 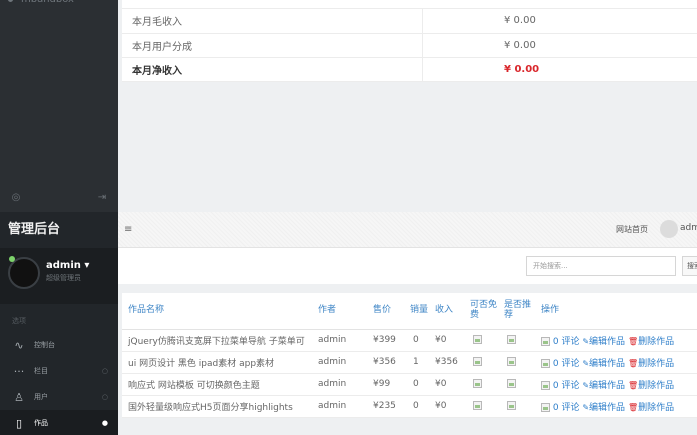 What do you see at coordinates (67, 265) in the screenshot?
I see `user-name: admin ▾` at bounding box center [67, 265].